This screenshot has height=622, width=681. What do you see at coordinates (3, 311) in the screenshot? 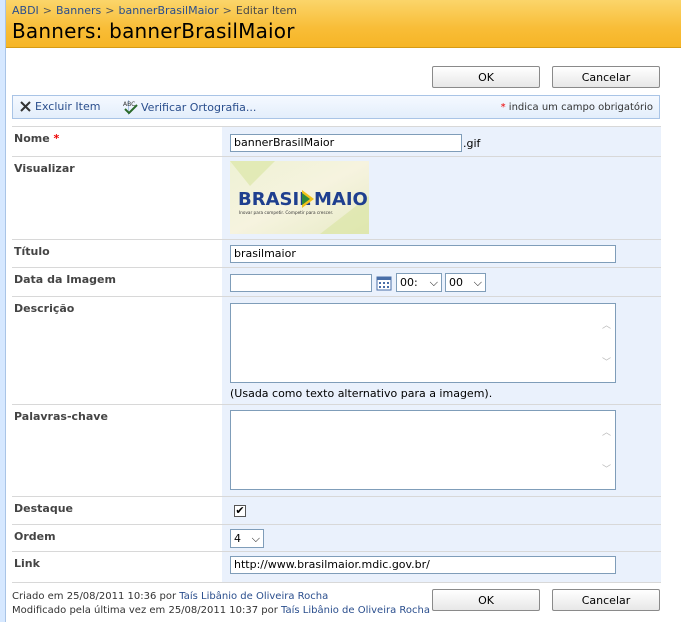
I see `left-nav-border` at bounding box center [3, 311].